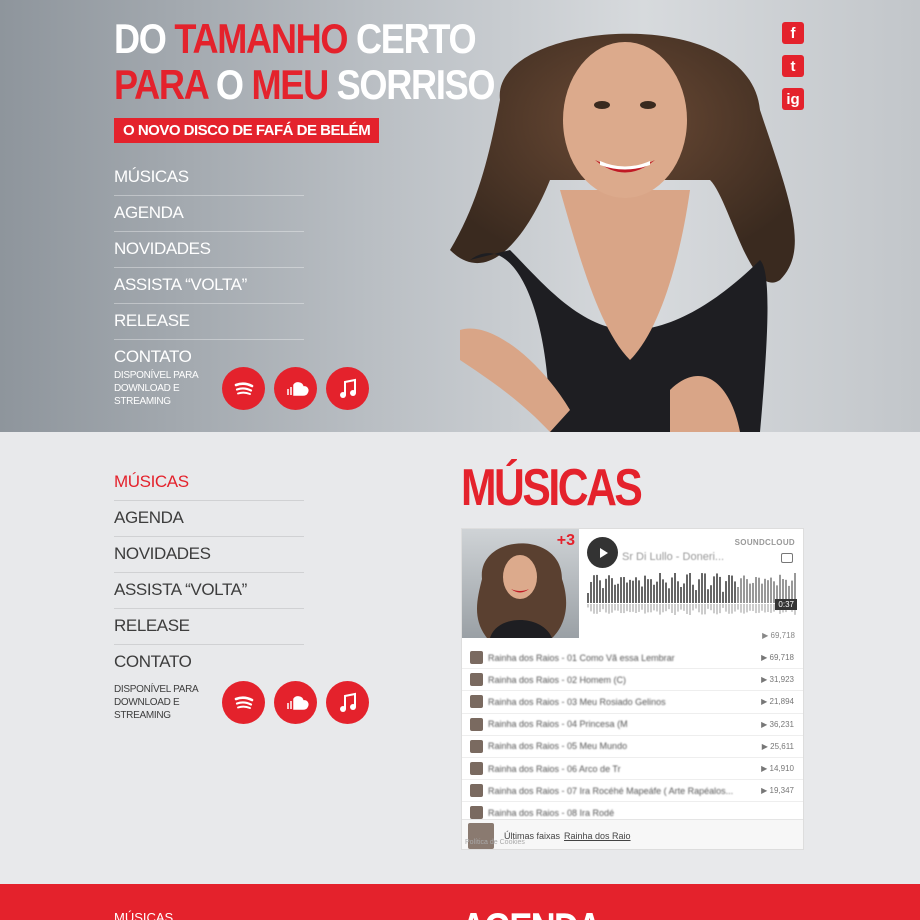 This screenshot has width=920, height=920. What do you see at coordinates (632, 680) in the screenshot?
I see `track-row: Rainha dos Raios - 02 Homem (C) ▶ 31,923` at bounding box center [632, 680].